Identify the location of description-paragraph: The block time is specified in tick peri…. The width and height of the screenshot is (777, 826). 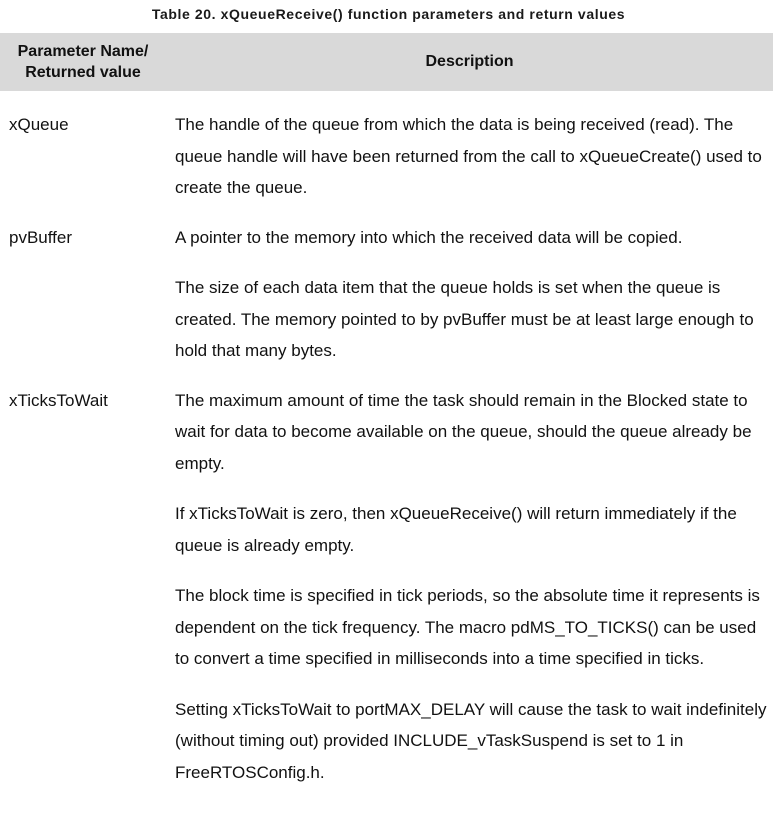
(467, 627).